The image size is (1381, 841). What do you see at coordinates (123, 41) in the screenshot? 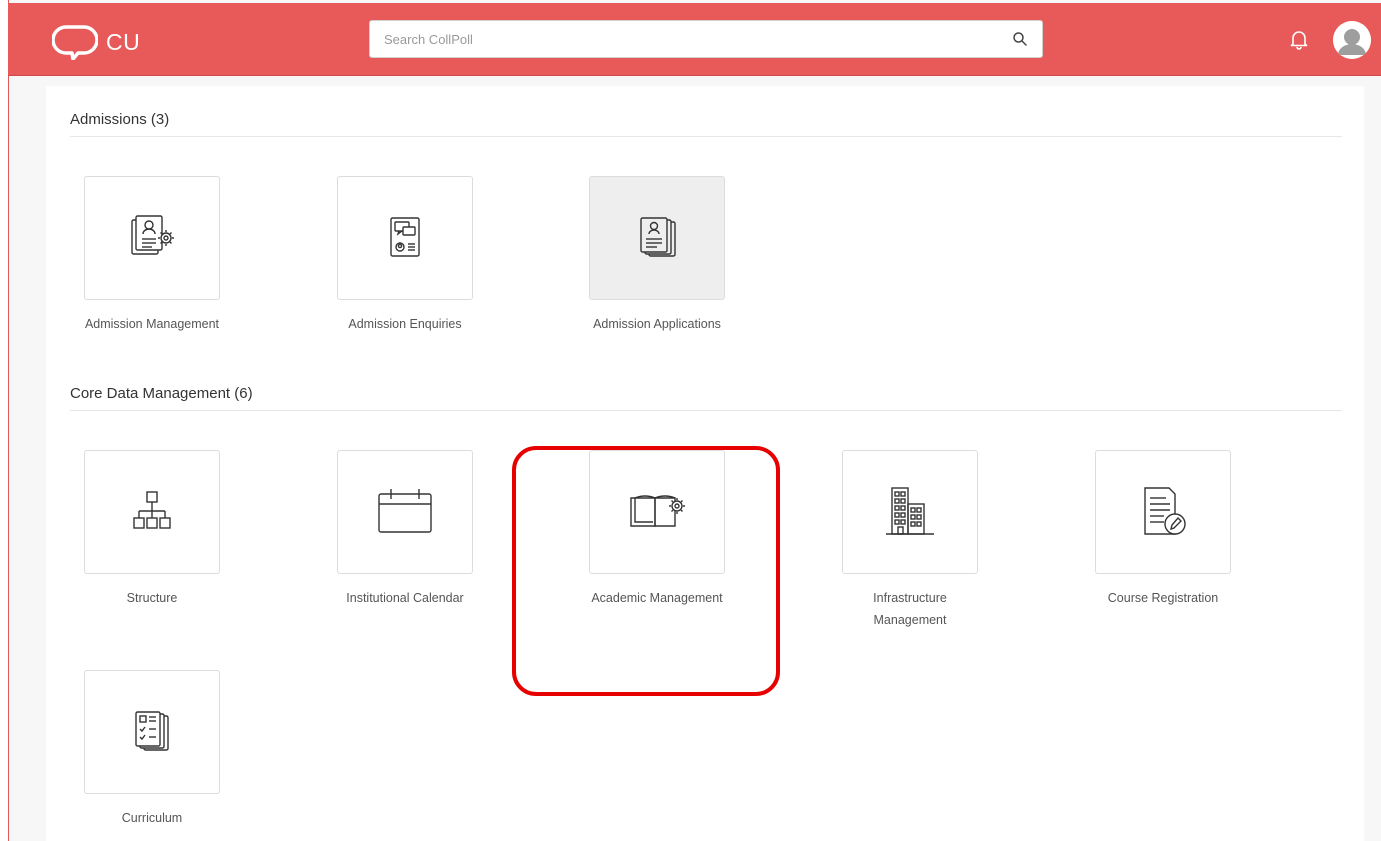
I see `logo-text: CU` at bounding box center [123, 41].